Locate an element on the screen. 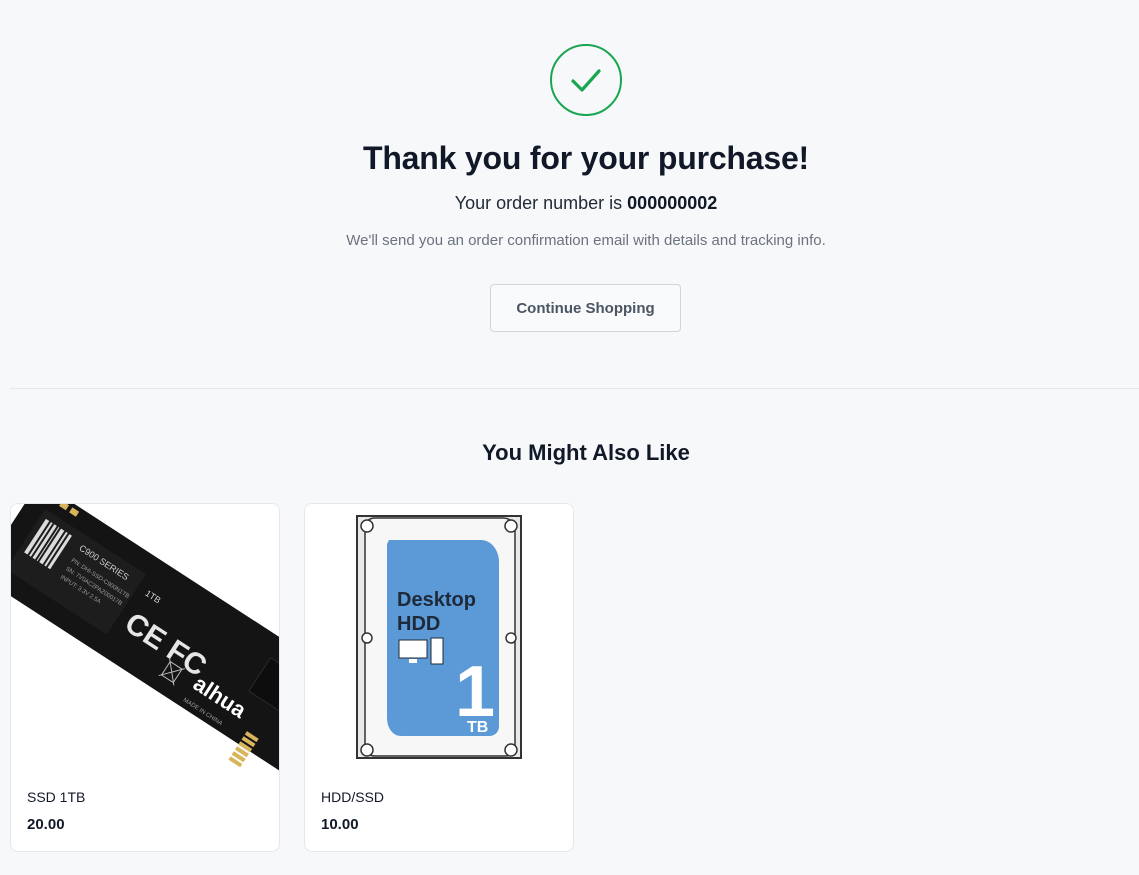  recommendations-title: You Might Also Like is located at coordinates (586, 452).